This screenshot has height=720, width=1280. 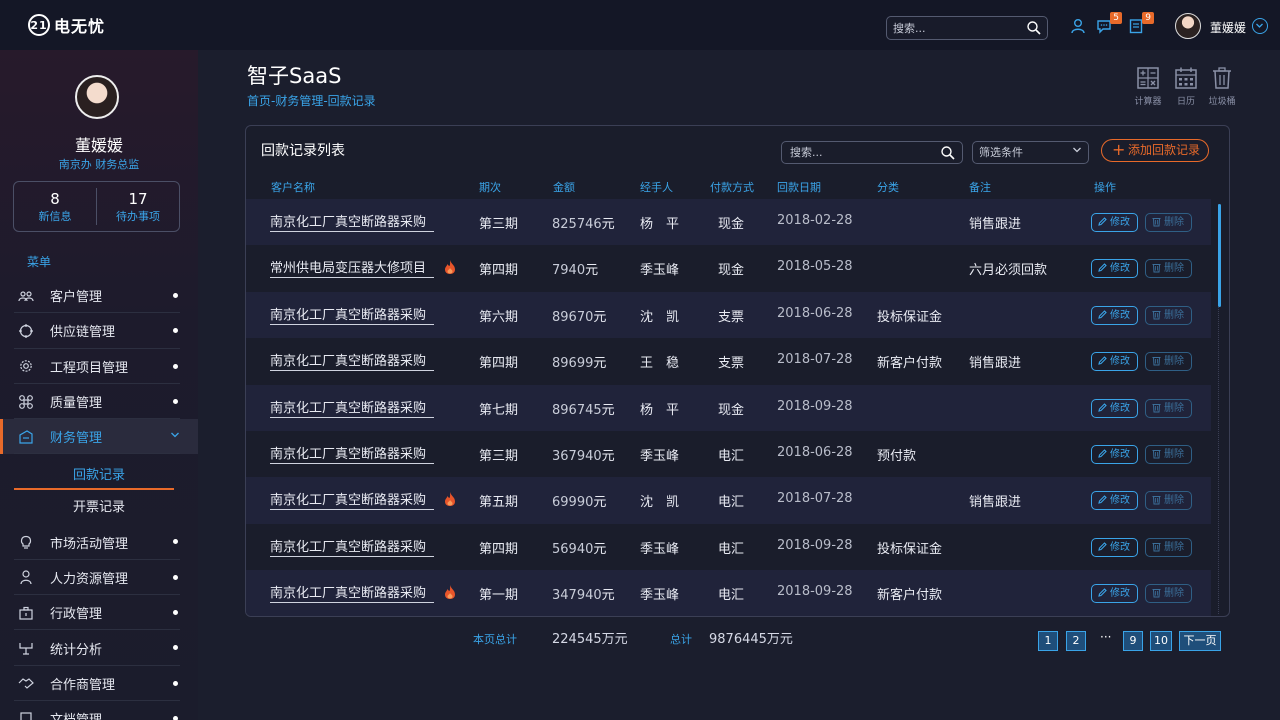 I want to click on avatar, so click(x=1188, y=26).